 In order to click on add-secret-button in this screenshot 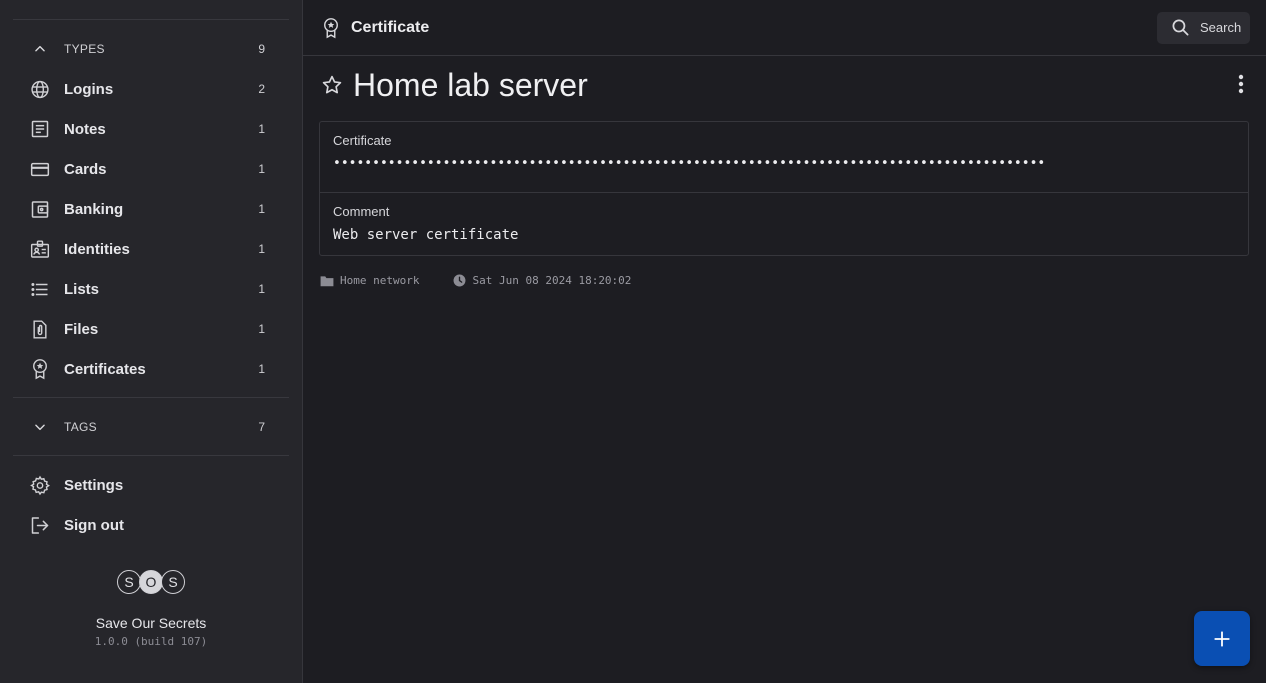, I will do `click(1222, 638)`.